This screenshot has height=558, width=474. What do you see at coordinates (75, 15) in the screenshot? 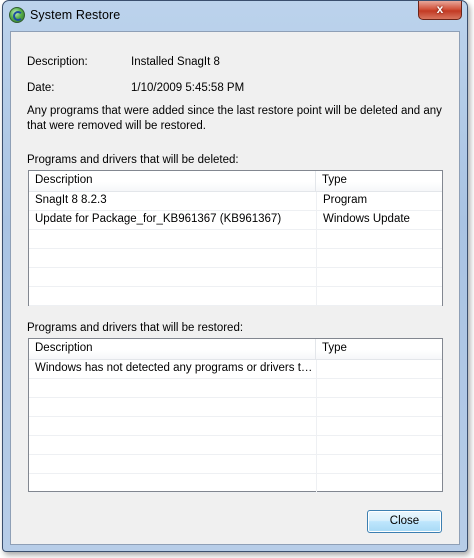
I see `window-title: System Restore` at bounding box center [75, 15].